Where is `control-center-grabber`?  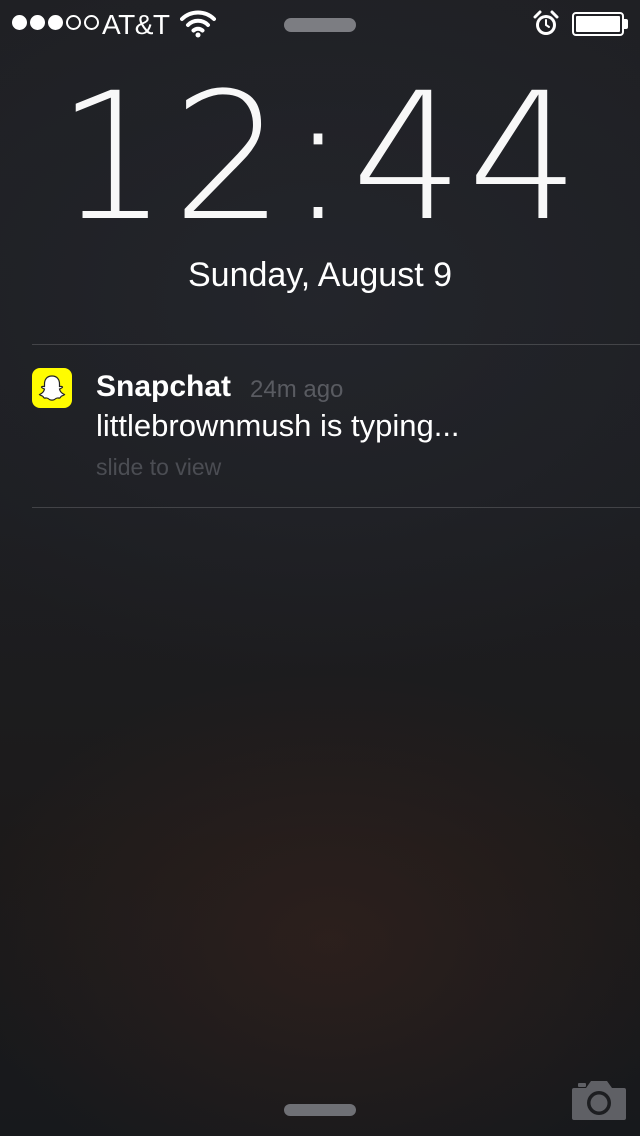 control-center-grabber is located at coordinates (320, 1110).